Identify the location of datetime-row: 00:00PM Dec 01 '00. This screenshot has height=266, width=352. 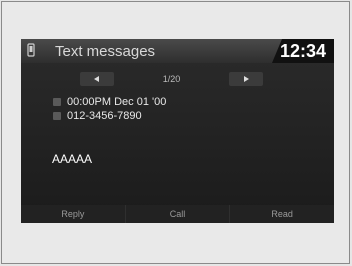
(109, 102).